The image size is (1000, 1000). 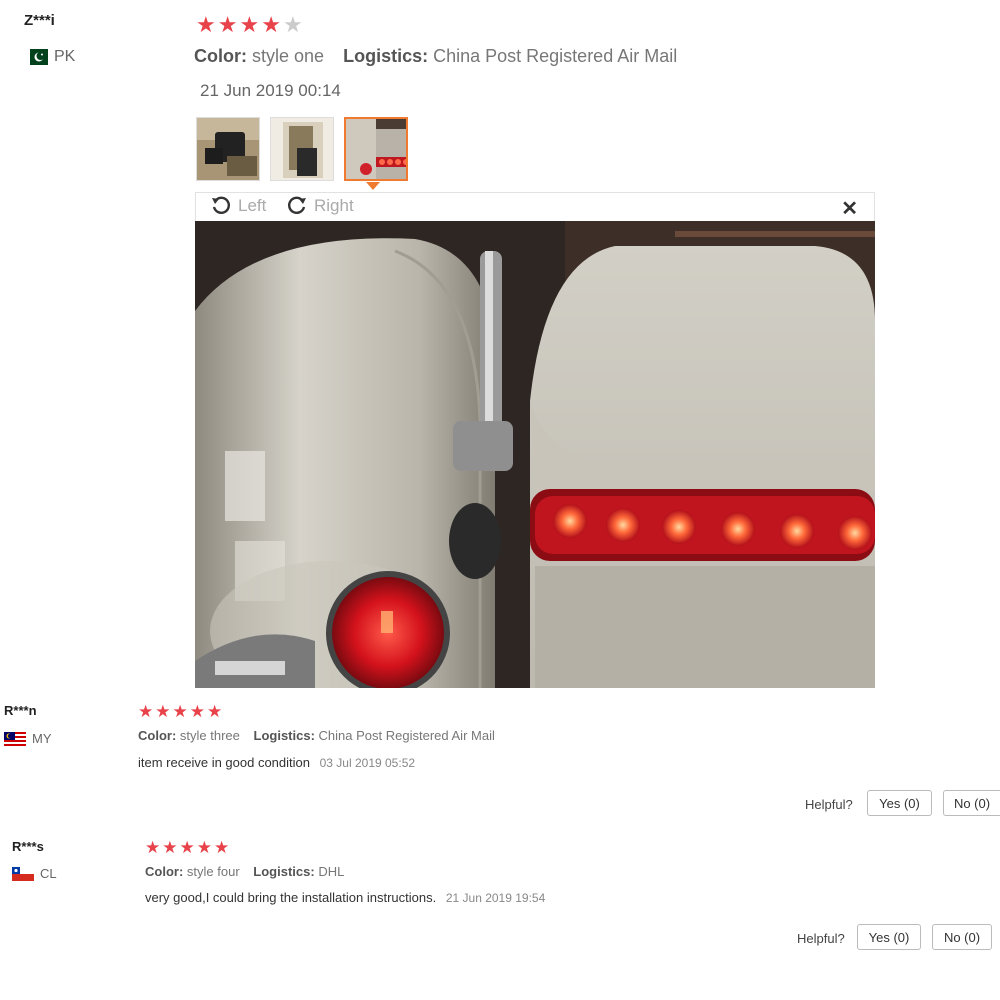 What do you see at coordinates (224, 762) in the screenshot?
I see `review-text: item receive in good condition` at bounding box center [224, 762].